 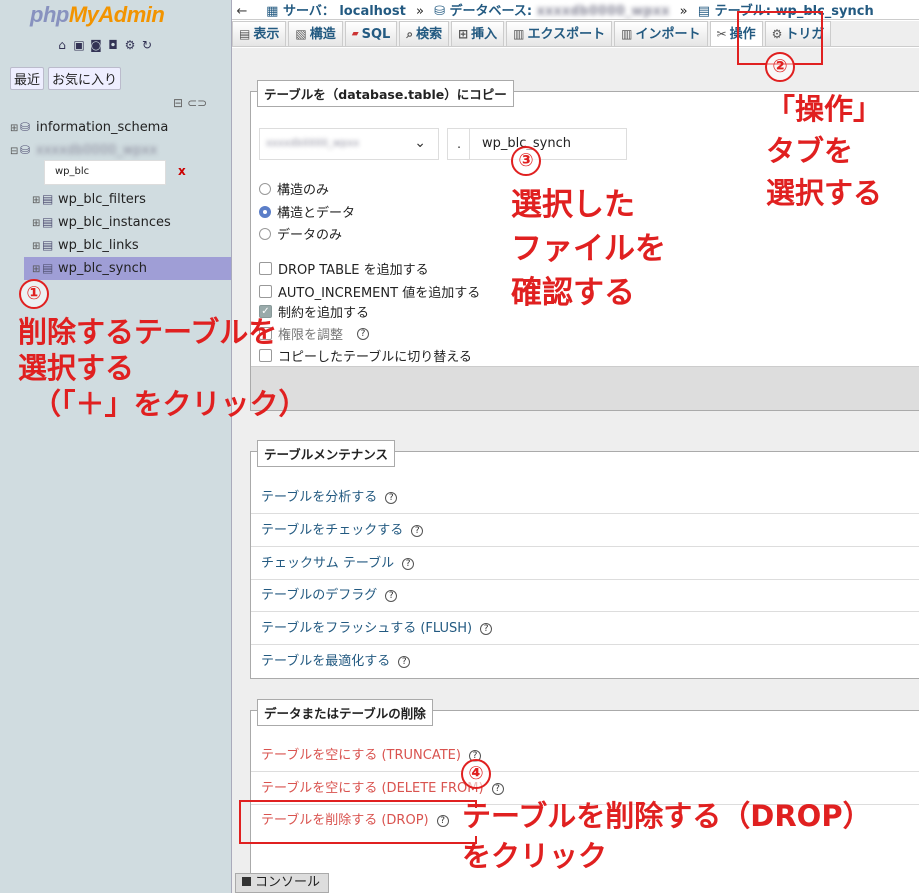 I want to click on tree-item-selected-db: ⊟ ⛁ xxxxdb0000_wpxx, so click(x=121, y=150).